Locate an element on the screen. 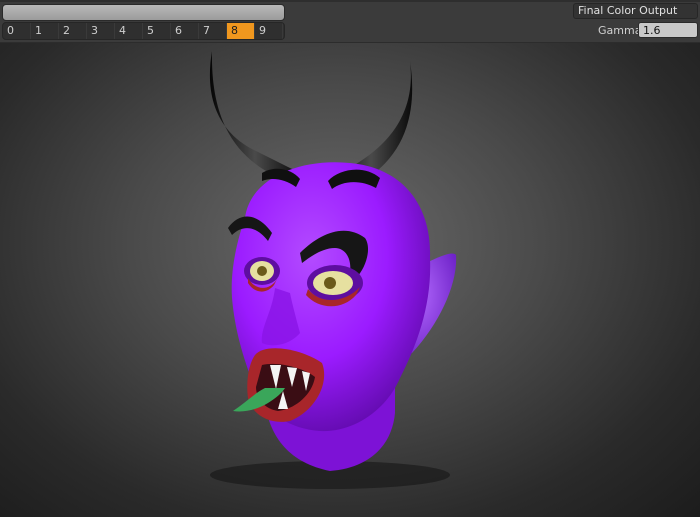 This screenshot has height=517, width=700. render-slot-selector: 0 1 2 3 4 5 6 7 8 9 is located at coordinates (143, 31).